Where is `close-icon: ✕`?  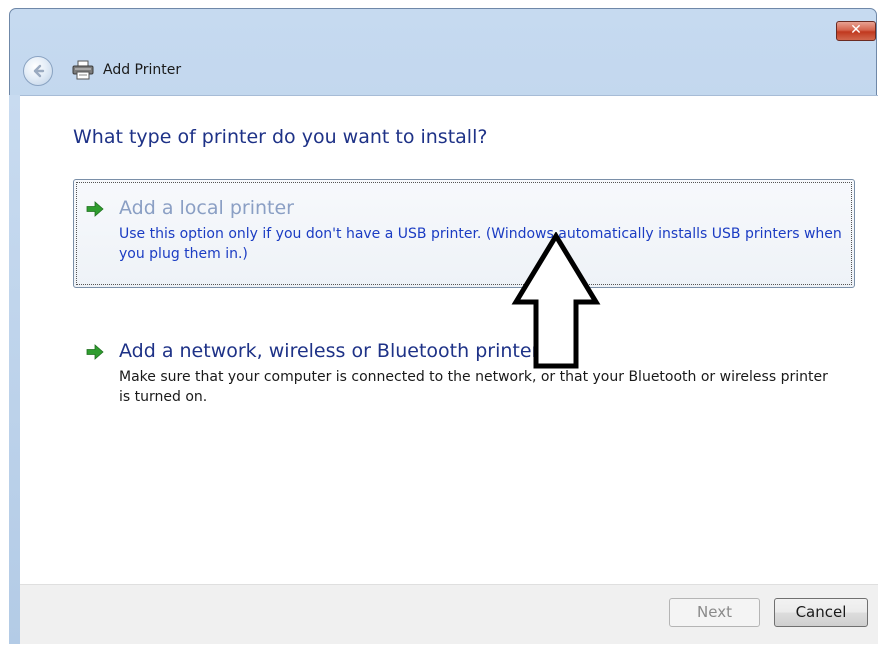 close-icon: ✕ is located at coordinates (856, 30).